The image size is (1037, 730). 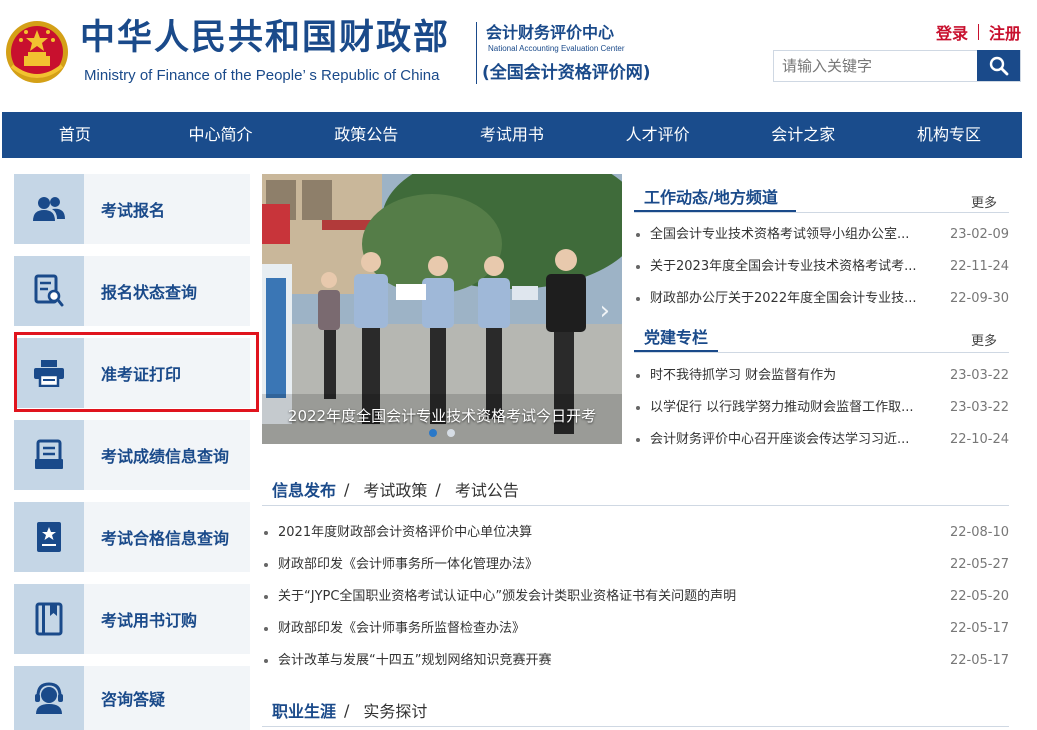 I want to click on news-date: 22-09-30, so click(x=979, y=298).